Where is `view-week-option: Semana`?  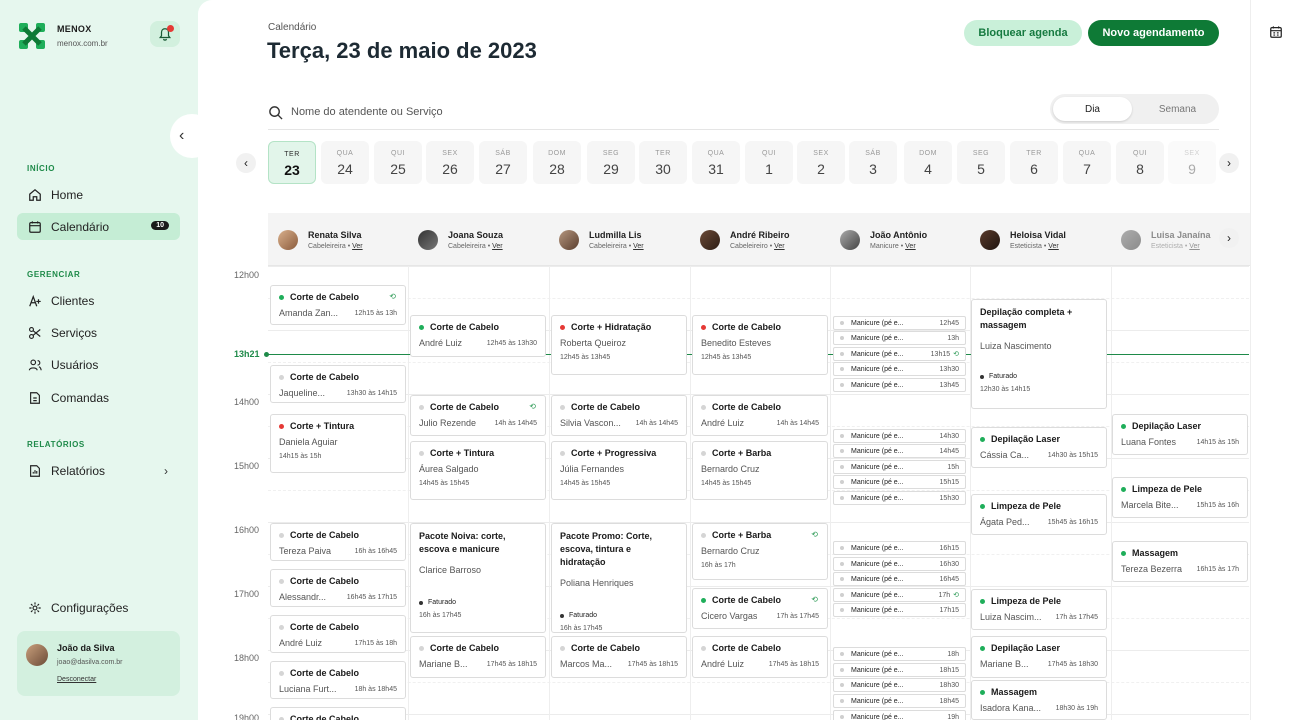
view-week-option: Semana is located at coordinates (1177, 109).